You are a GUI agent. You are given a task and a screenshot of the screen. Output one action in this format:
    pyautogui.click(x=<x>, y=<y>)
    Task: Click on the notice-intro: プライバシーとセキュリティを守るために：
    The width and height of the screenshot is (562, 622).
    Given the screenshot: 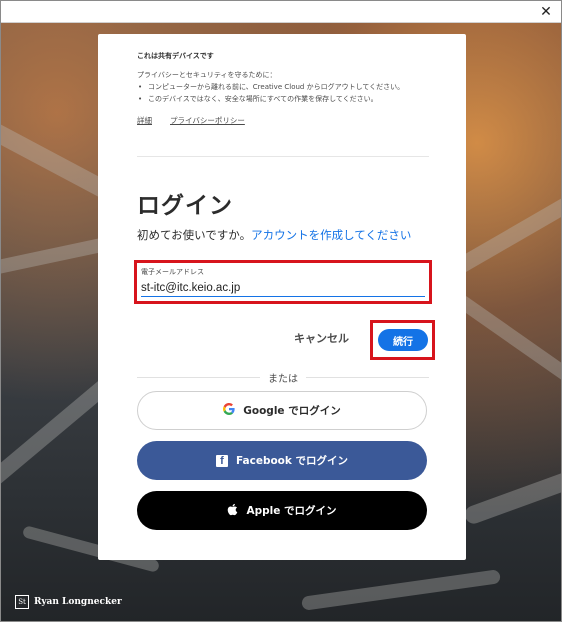 What is the action you would take?
    pyautogui.click(x=207, y=75)
    